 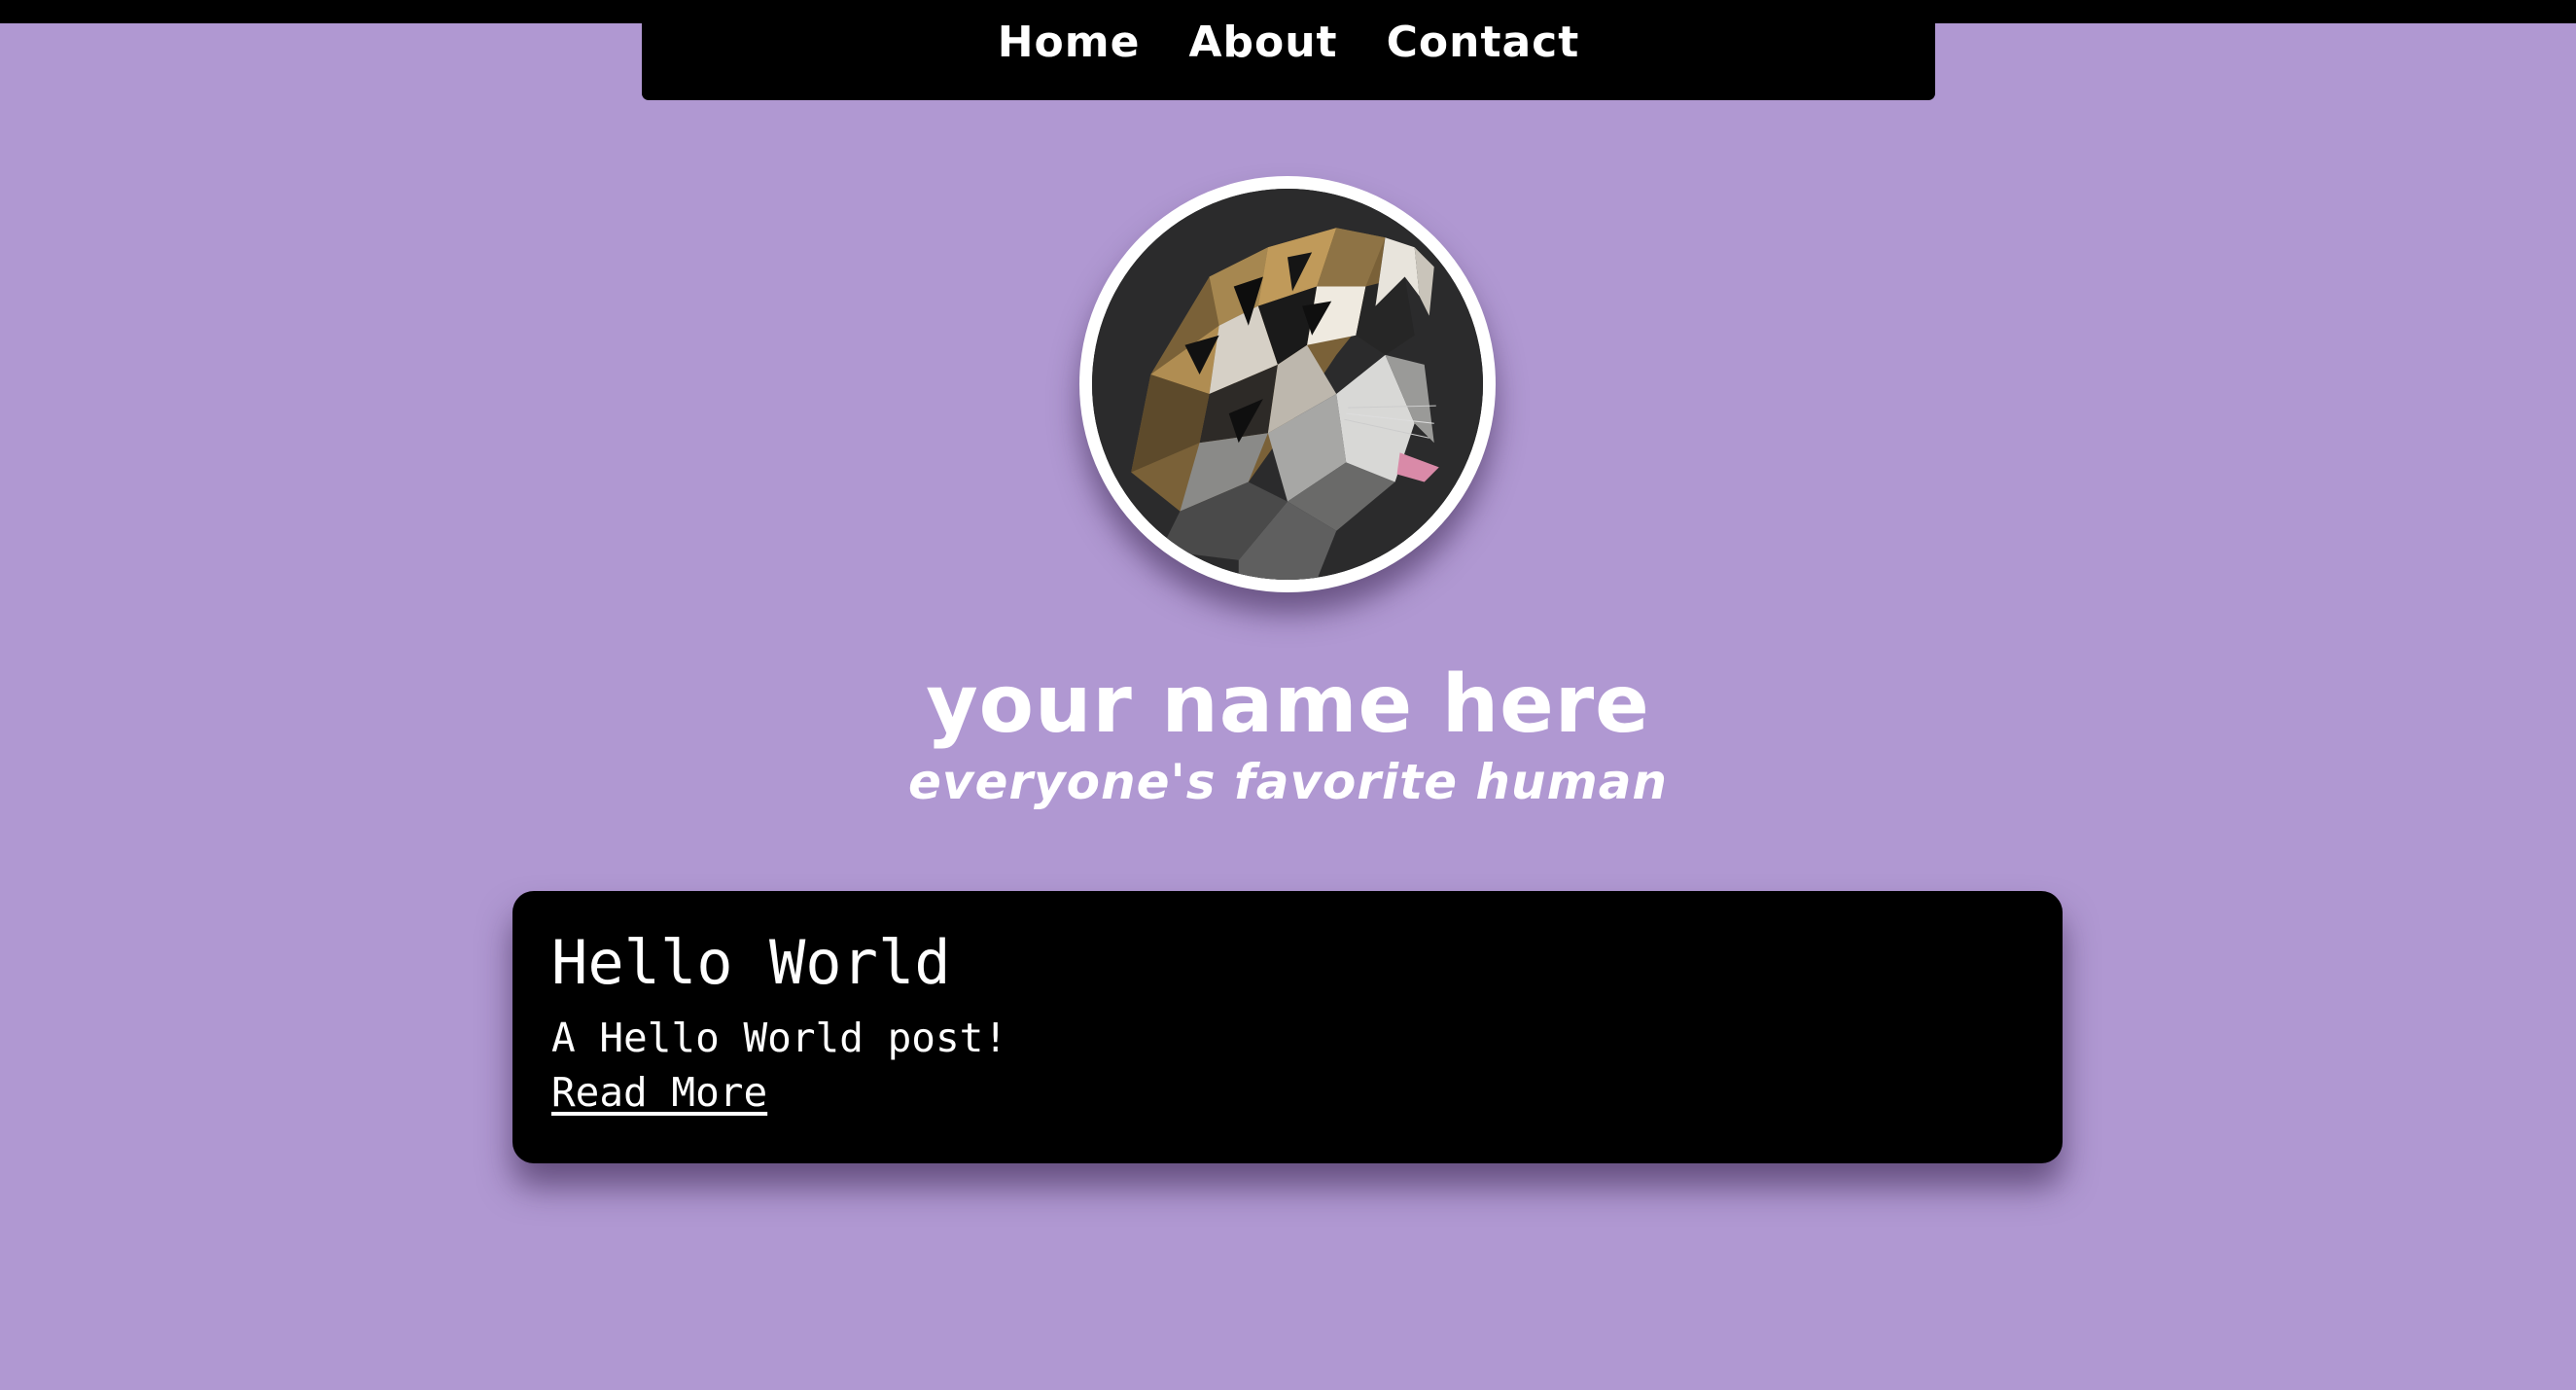 What do you see at coordinates (1288, 782) in the screenshot?
I see `site-tagline: everyone's favorite human` at bounding box center [1288, 782].